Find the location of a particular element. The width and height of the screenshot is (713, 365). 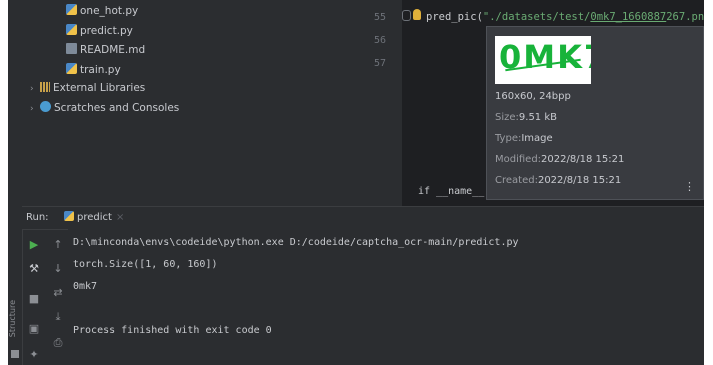

line-number: 55 is located at coordinates (379, 17).